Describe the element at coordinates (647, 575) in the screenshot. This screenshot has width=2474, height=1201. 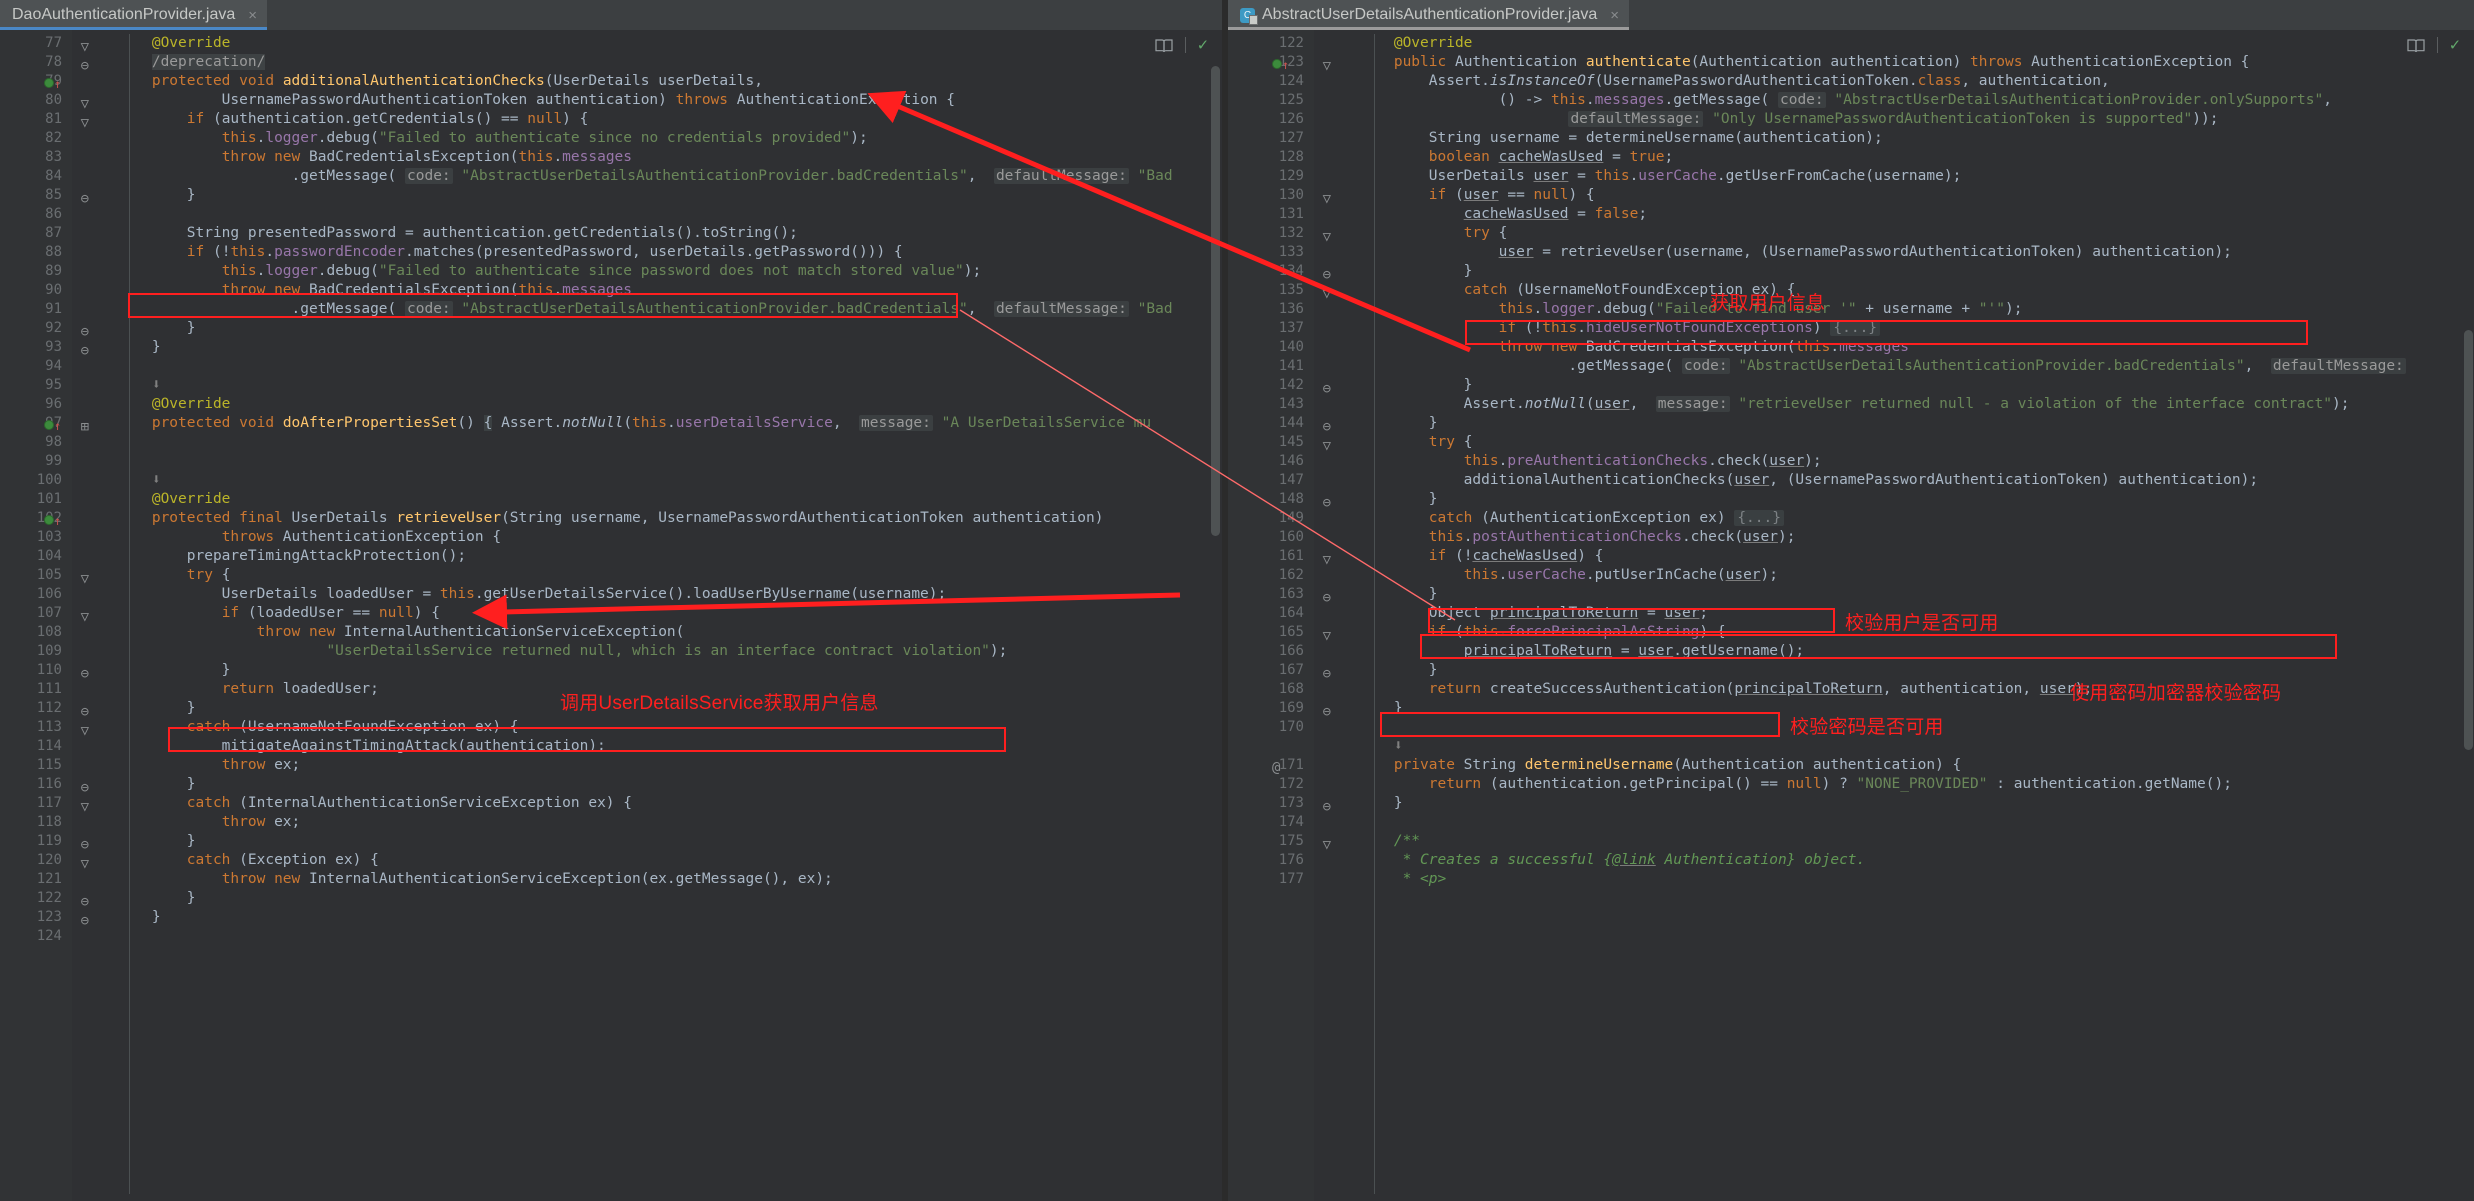
I see `code-line: try {` at that location.